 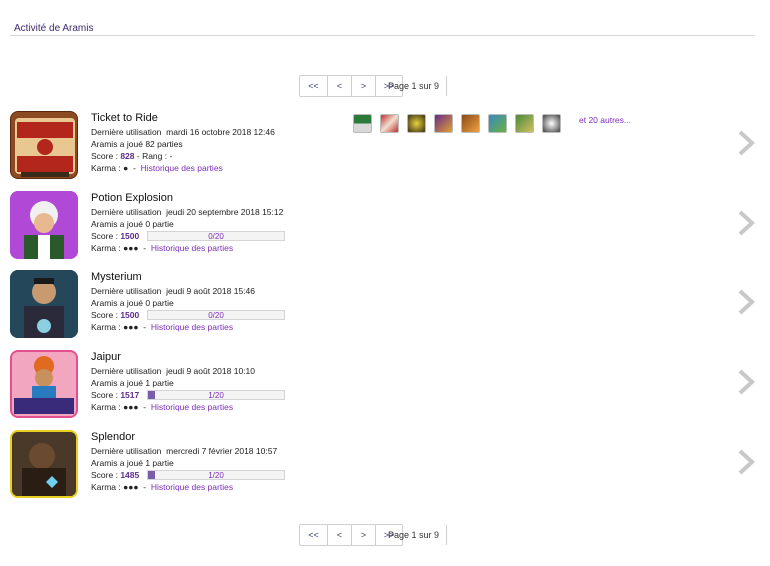 What do you see at coordinates (154, 156) in the screenshot?
I see `rank-text: - Rang : -` at bounding box center [154, 156].